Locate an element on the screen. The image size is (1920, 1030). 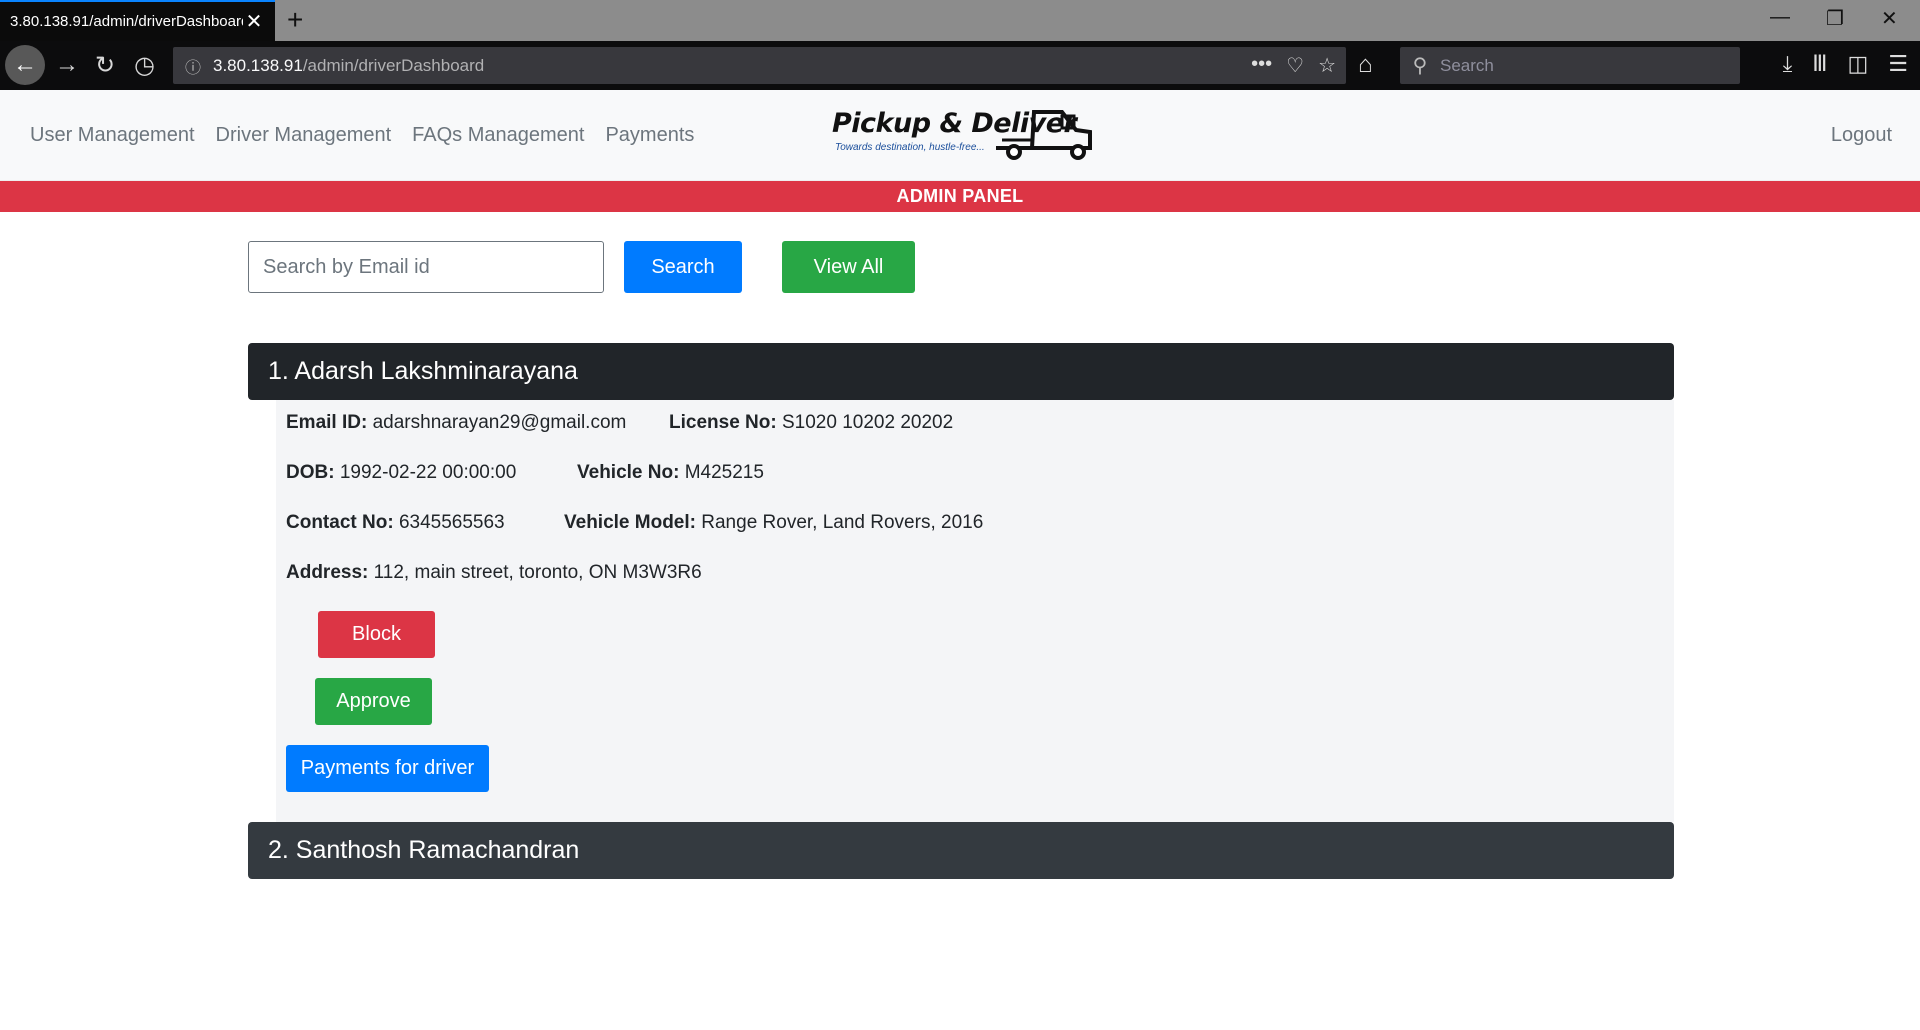
block-button: Block is located at coordinates (376, 634).